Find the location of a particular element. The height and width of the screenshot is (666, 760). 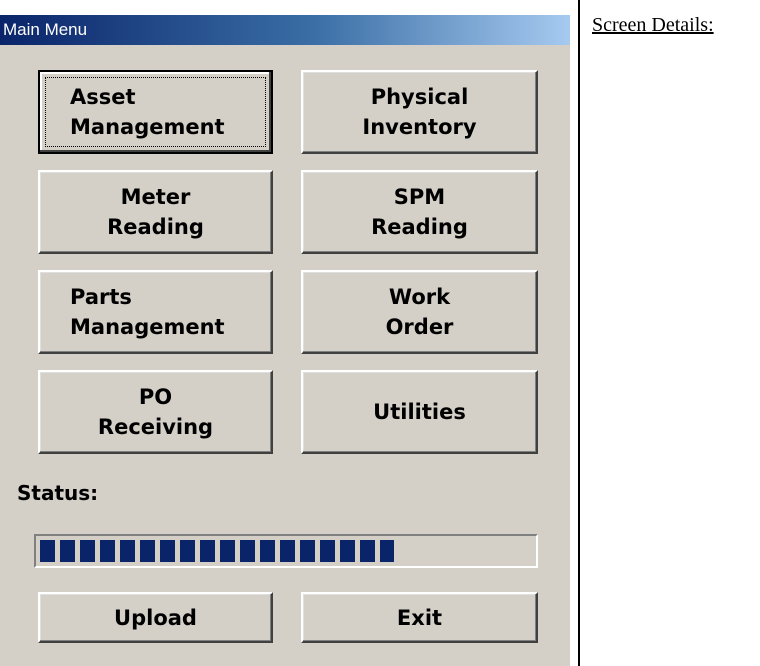

progress-track is located at coordinates (286, 551).